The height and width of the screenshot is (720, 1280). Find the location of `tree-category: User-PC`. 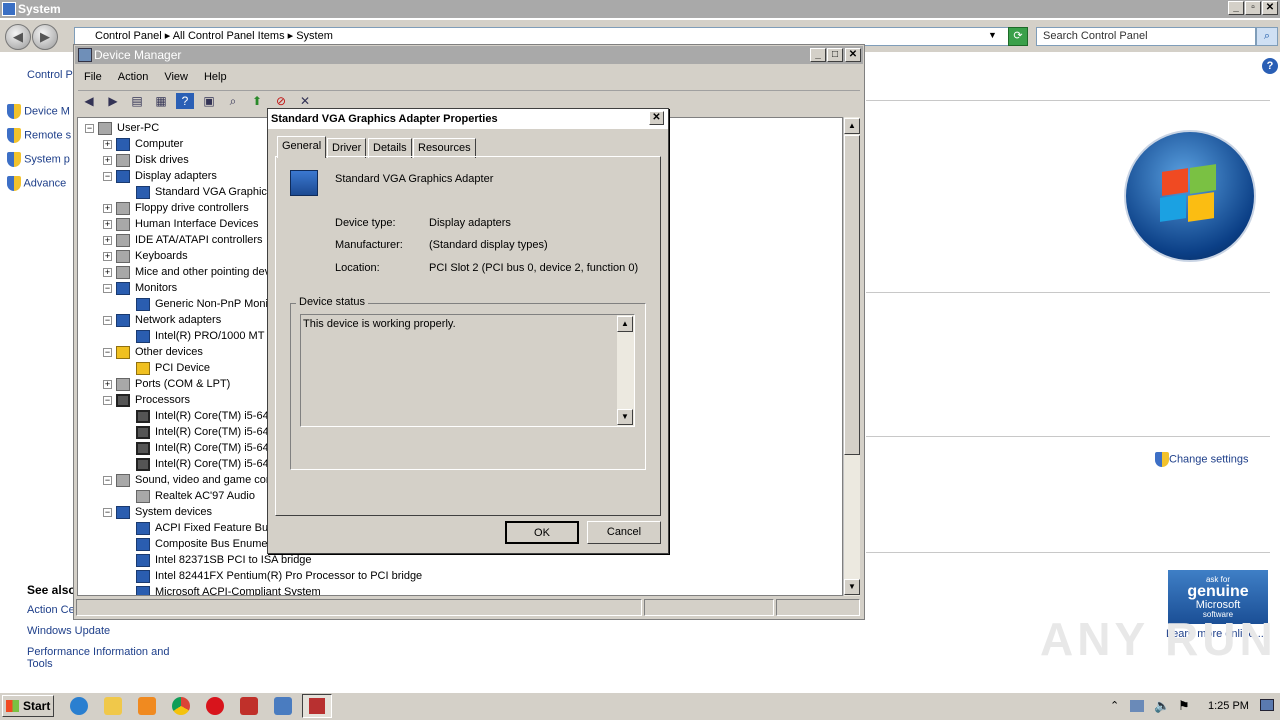

tree-category: User-PC is located at coordinates (128, 128).